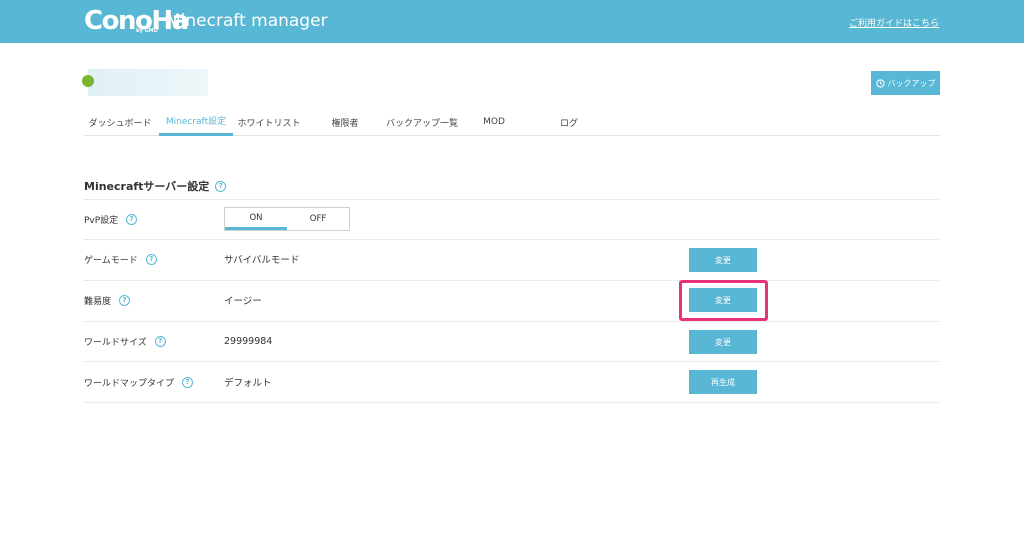  Describe the element at coordinates (98, 301) in the screenshot. I see `difficulty-label-text: 難易度` at that location.